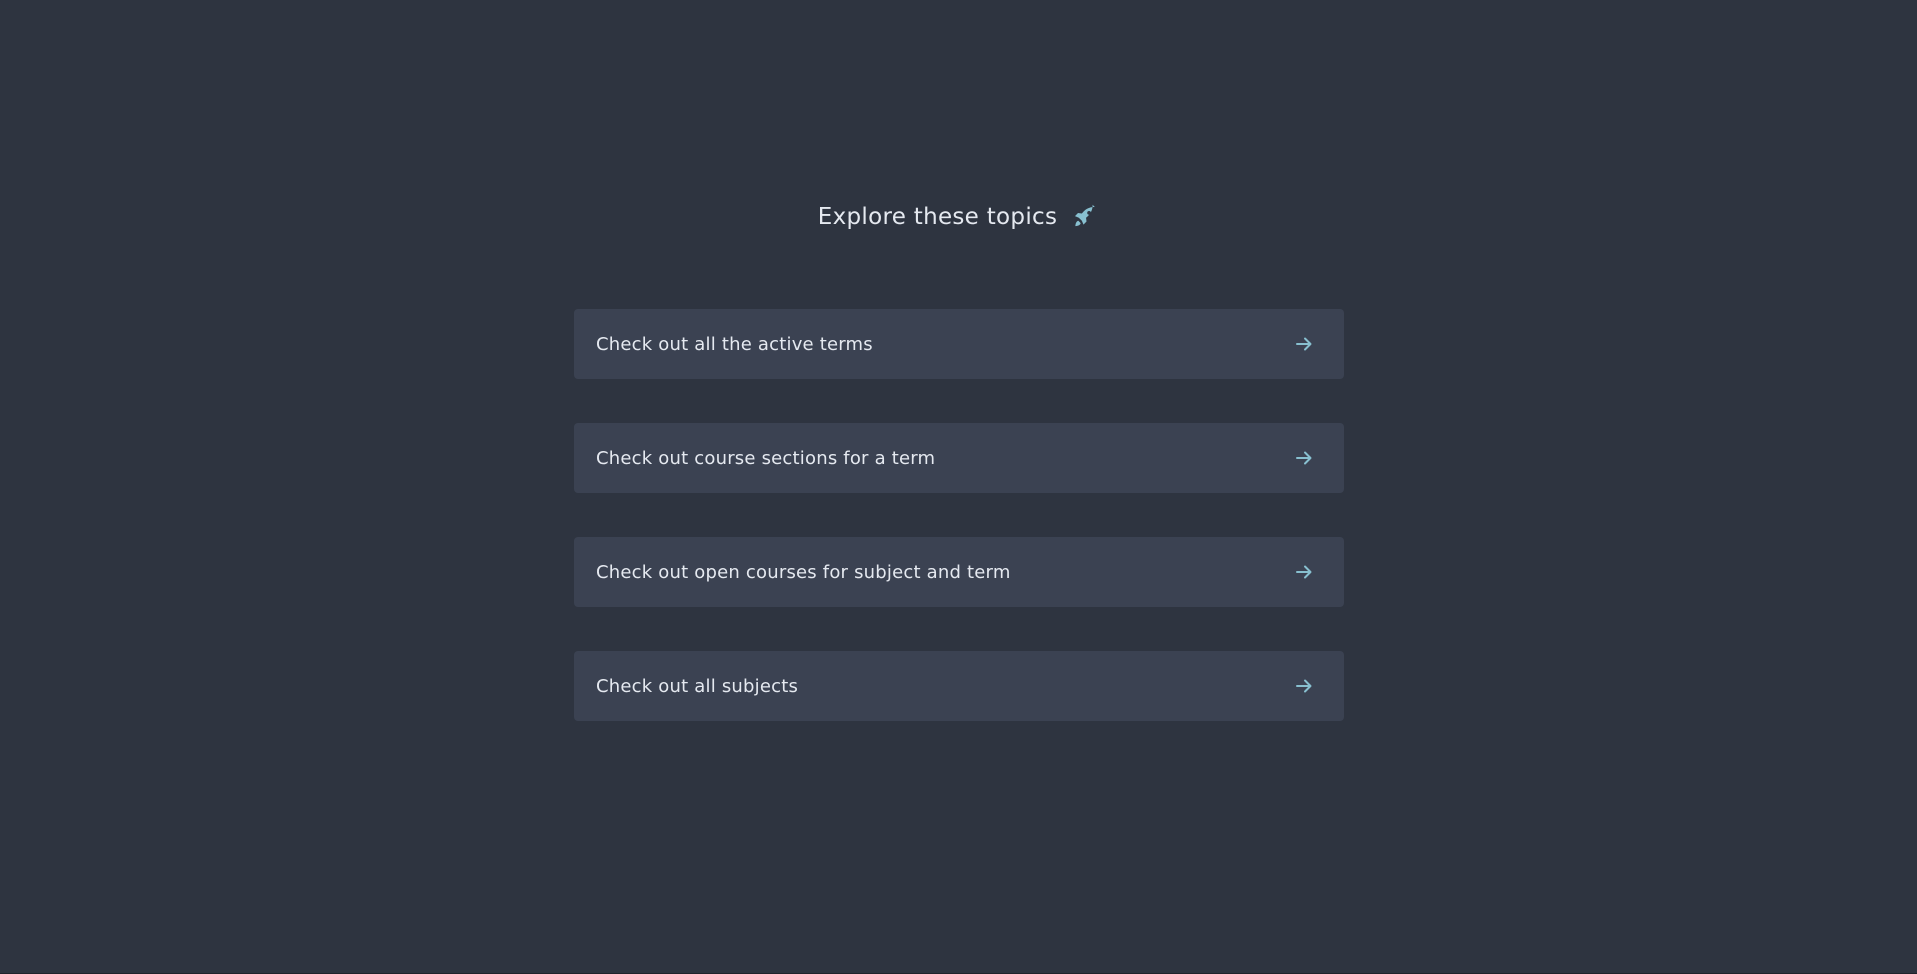 The image size is (1917, 974). What do you see at coordinates (959, 686) in the screenshot?
I see `topic-all-subjects: Check out all subjects` at bounding box center [959, 686].